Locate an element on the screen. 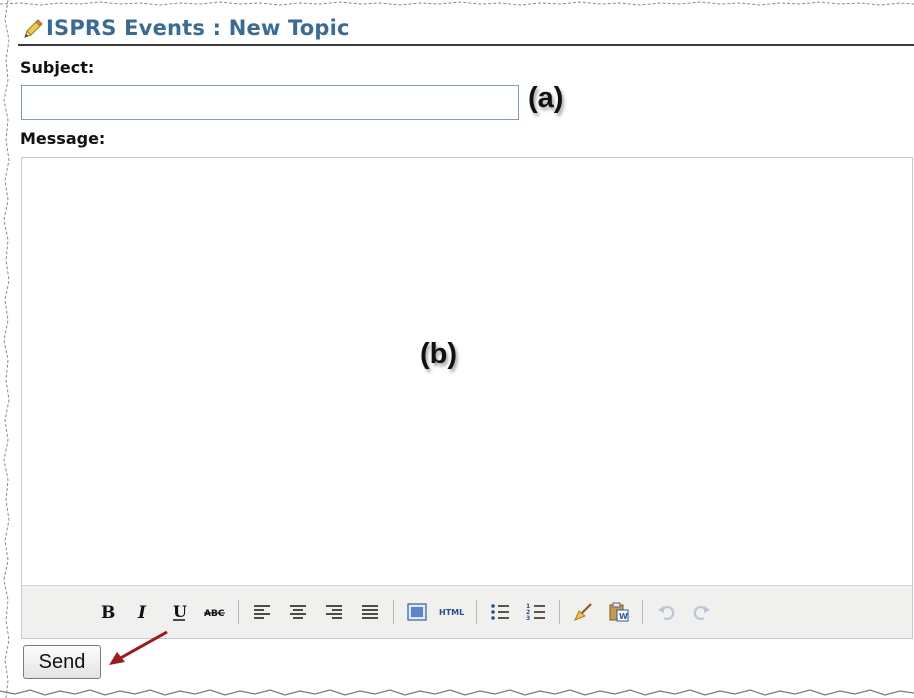  insert-image-button is located at coordinates (417, 612).